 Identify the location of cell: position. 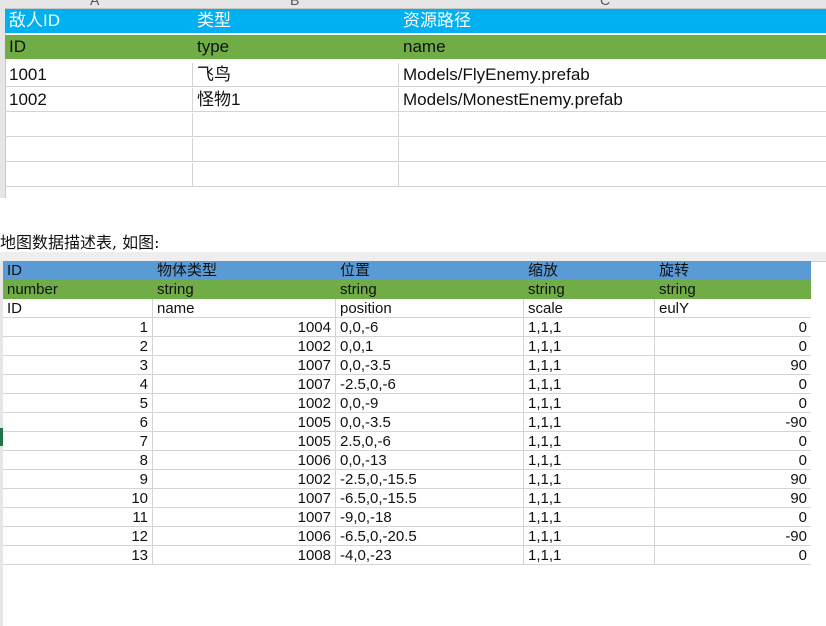
(430, 308).